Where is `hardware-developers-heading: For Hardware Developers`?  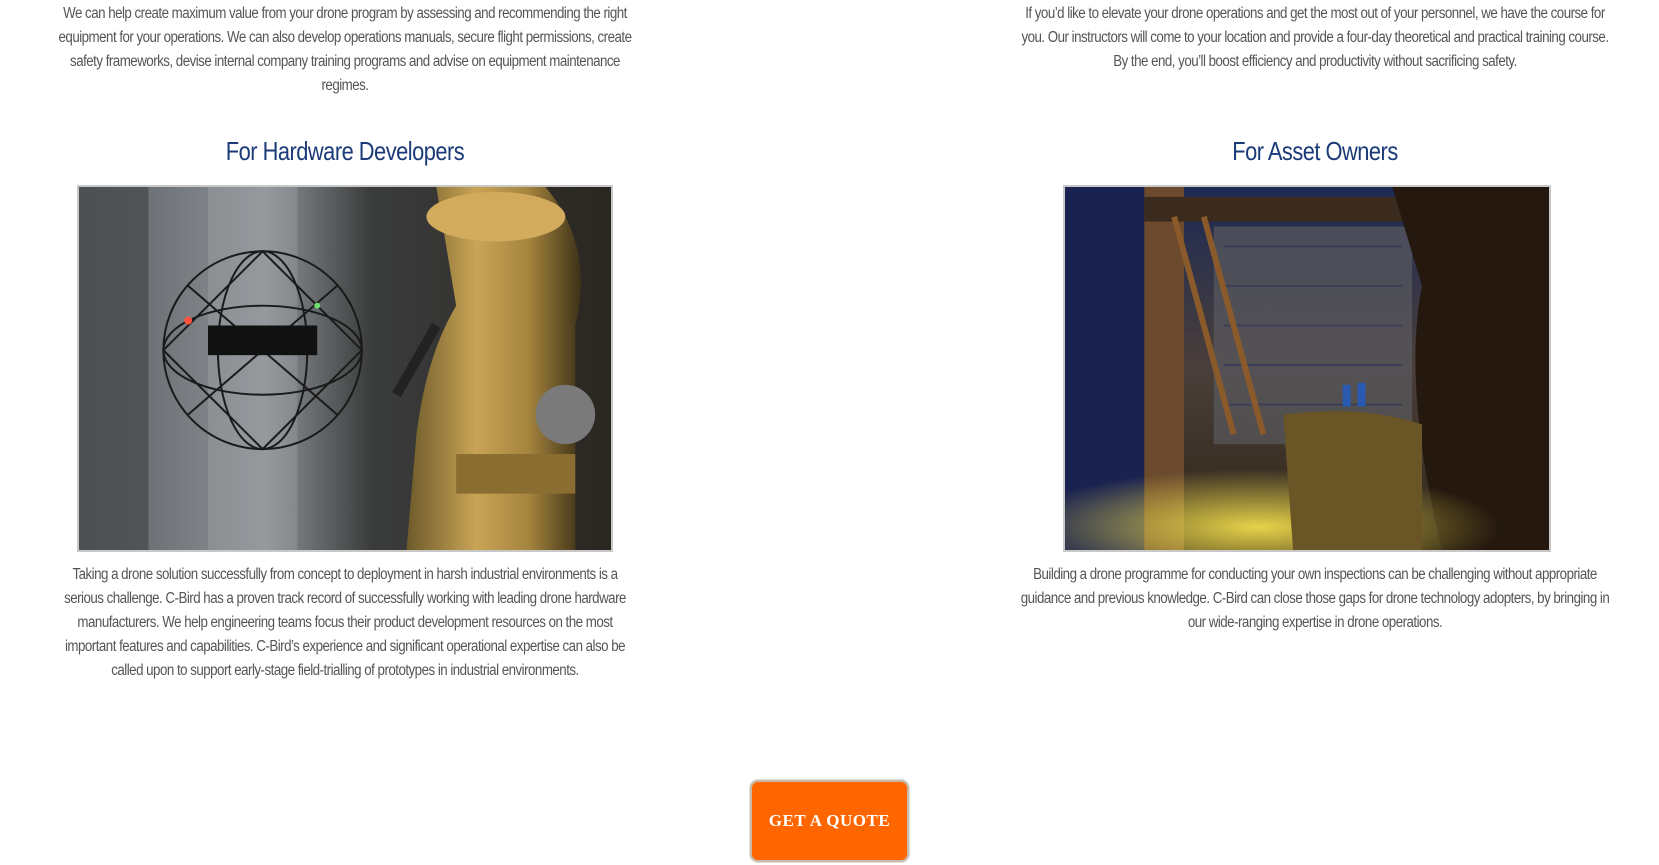 hardware-developers-heading: For Hardware Developers is located at coordinates (345, 151).